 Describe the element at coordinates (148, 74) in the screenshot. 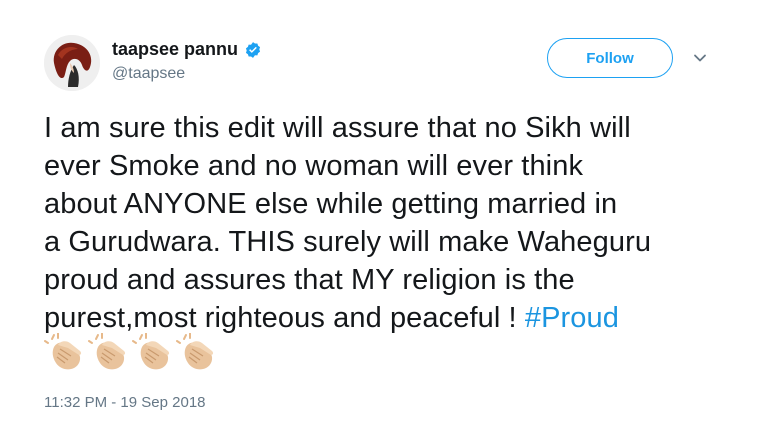

I see `user-handle: @taapsee` at that location.